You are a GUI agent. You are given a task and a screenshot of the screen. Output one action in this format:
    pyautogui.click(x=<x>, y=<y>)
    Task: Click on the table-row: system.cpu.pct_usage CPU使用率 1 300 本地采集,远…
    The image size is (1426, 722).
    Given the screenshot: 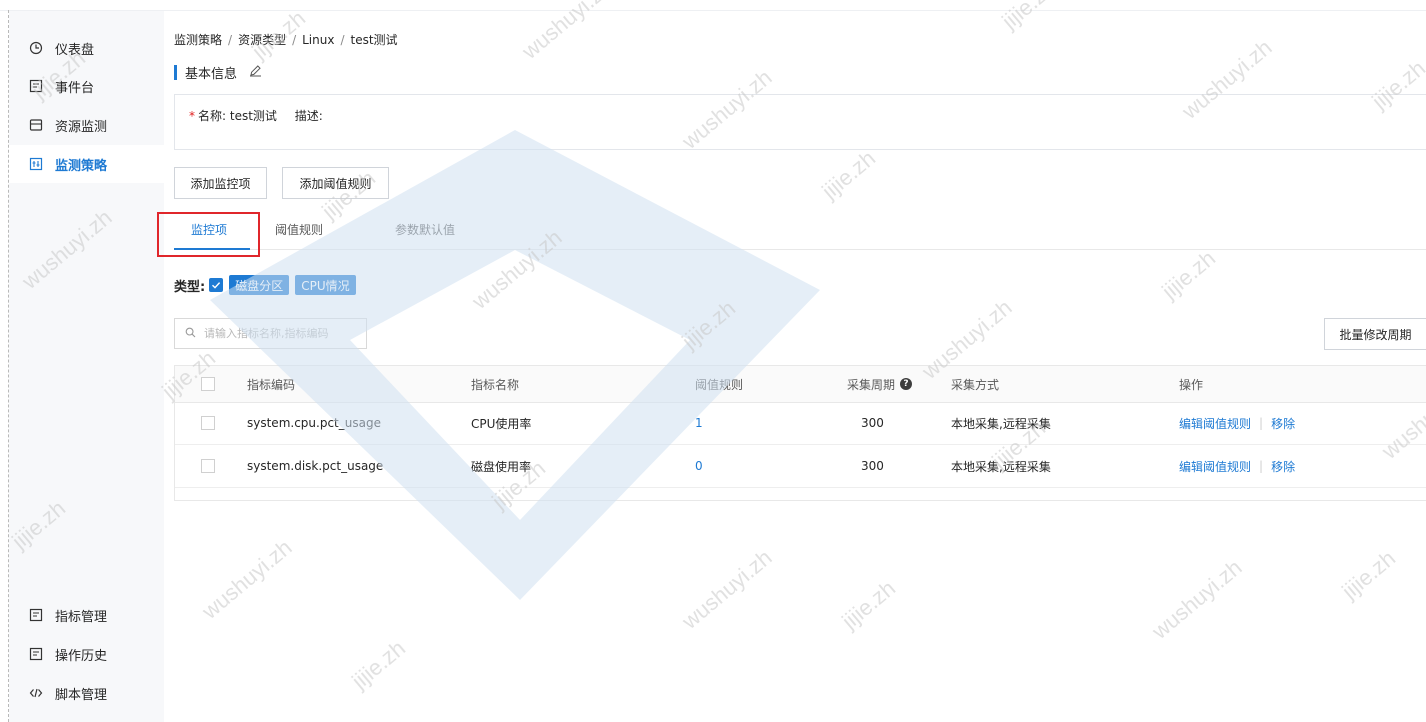 What is the action you would take?
    pyautogui.click(x=800, y=423)
    